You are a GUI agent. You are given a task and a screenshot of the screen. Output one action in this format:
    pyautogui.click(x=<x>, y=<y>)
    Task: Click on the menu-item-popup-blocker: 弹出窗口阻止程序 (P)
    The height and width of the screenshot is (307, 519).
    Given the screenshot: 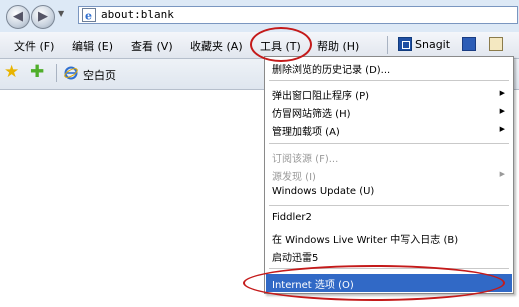 What is the action you would take?
    pyautogui.click(x=320, y=94)
    